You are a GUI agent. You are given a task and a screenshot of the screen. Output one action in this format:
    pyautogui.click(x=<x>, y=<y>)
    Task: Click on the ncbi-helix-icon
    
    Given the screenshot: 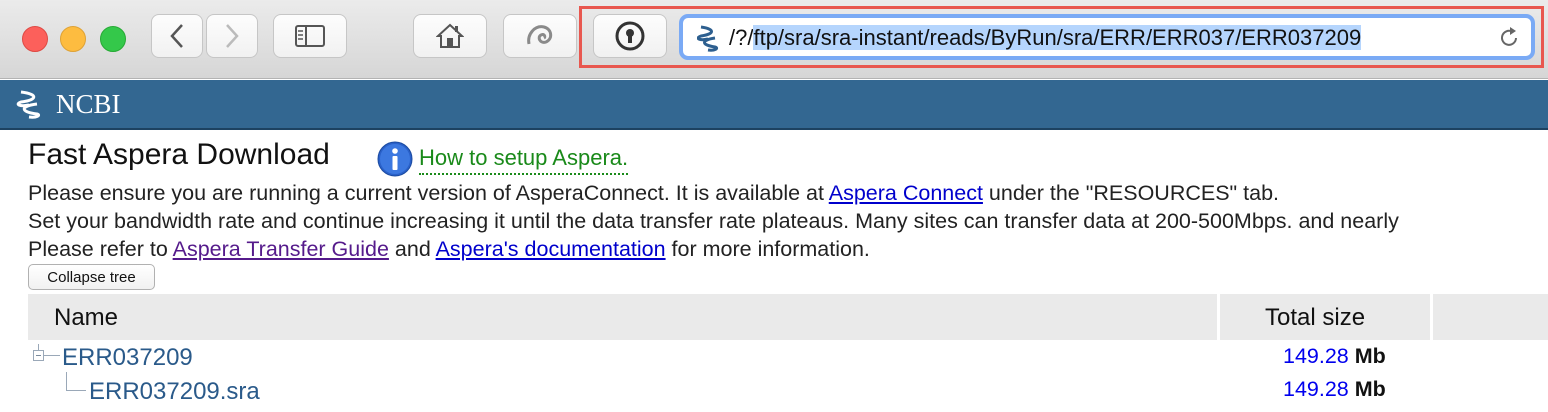 What is the action you would take?
    pyautogui.click(x=708, y=38)
    